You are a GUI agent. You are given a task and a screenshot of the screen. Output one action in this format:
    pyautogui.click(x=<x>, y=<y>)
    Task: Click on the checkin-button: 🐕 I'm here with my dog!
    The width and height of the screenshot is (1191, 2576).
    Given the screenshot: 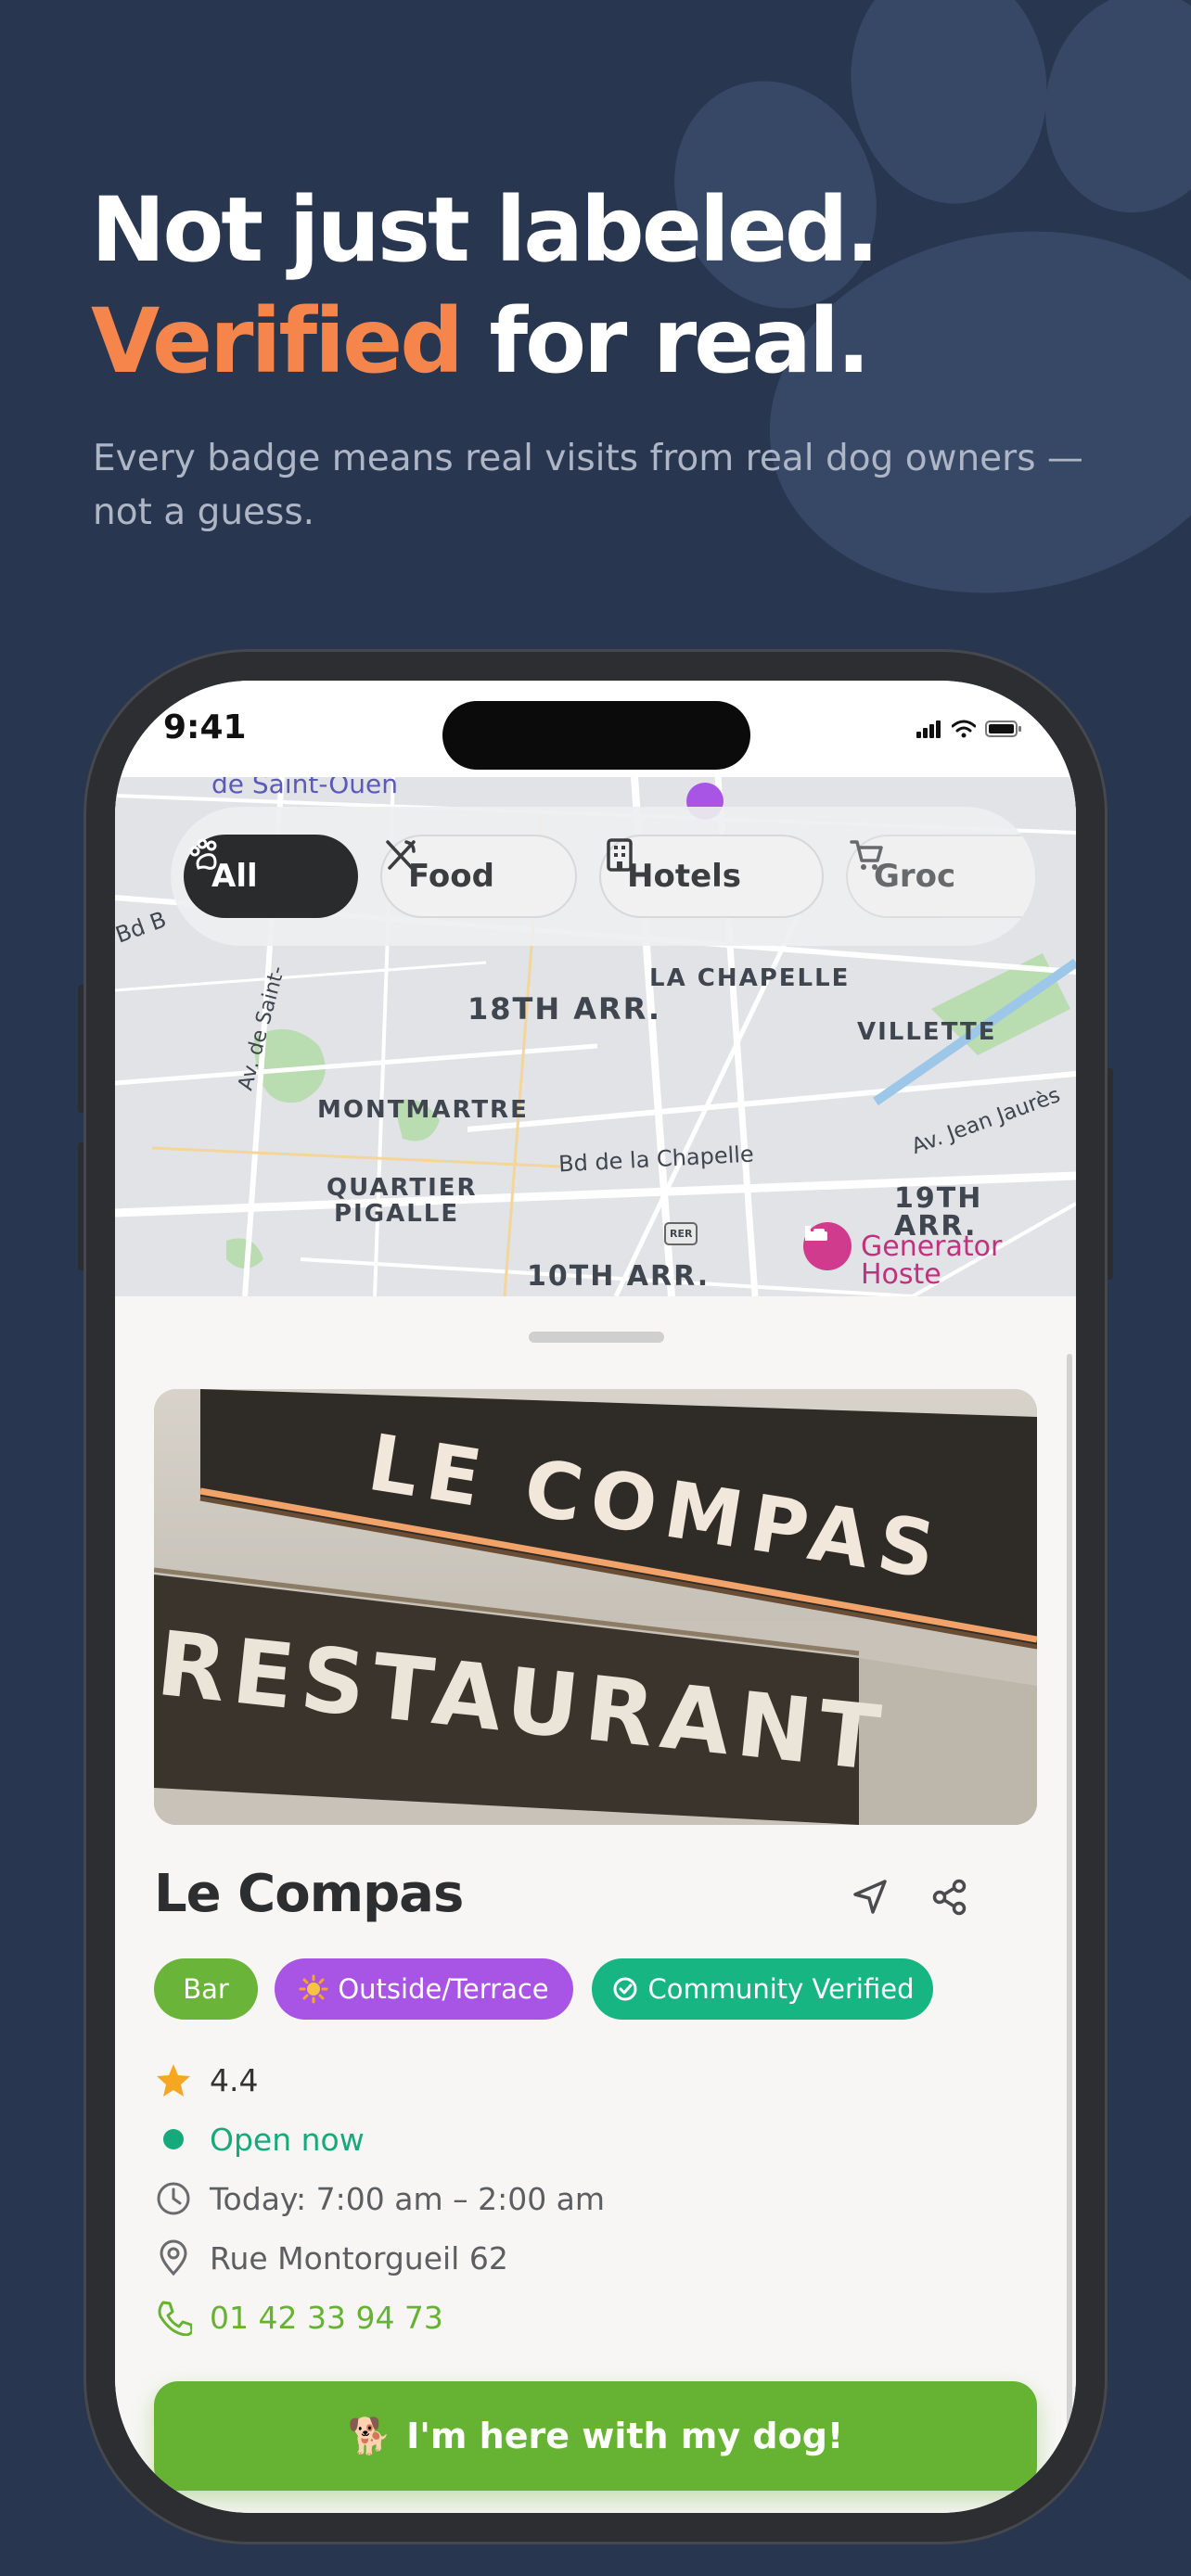 What is the action you would take?
    pyautogui.click(x=595, y=2436)
    